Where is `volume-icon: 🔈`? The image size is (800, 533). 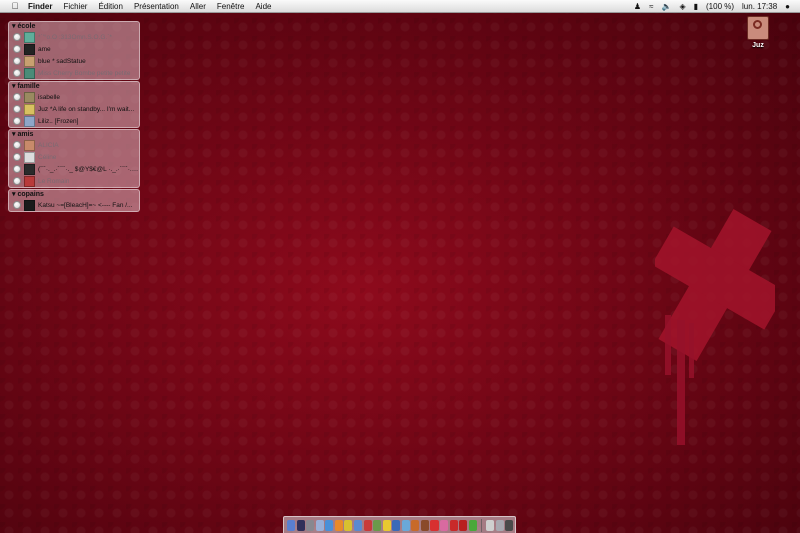 volume-icon: 🔈 is located at coordinates (666, 6).